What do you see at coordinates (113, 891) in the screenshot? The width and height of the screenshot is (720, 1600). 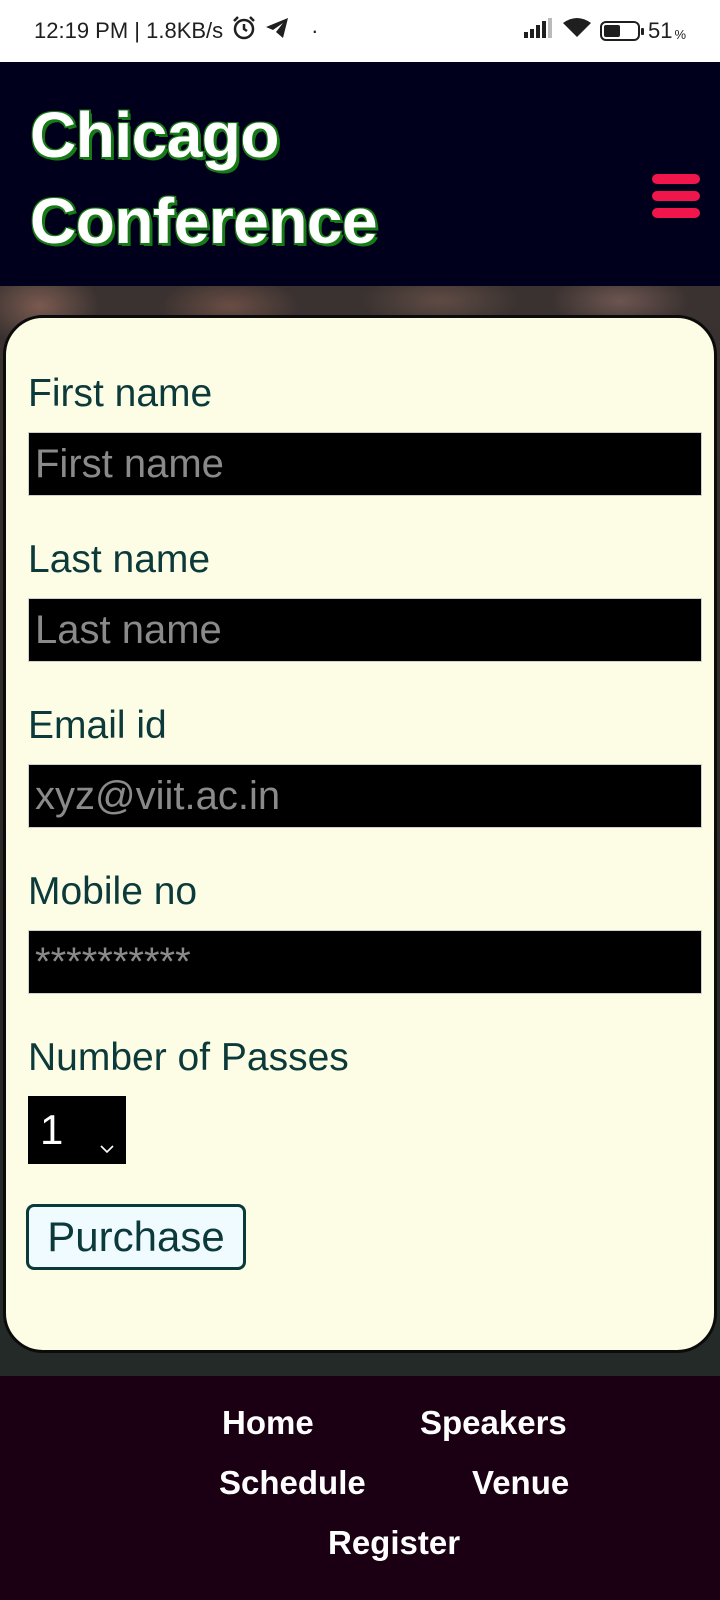 I see `mobile-label: Mobile no` at bounding box center [113, 891].